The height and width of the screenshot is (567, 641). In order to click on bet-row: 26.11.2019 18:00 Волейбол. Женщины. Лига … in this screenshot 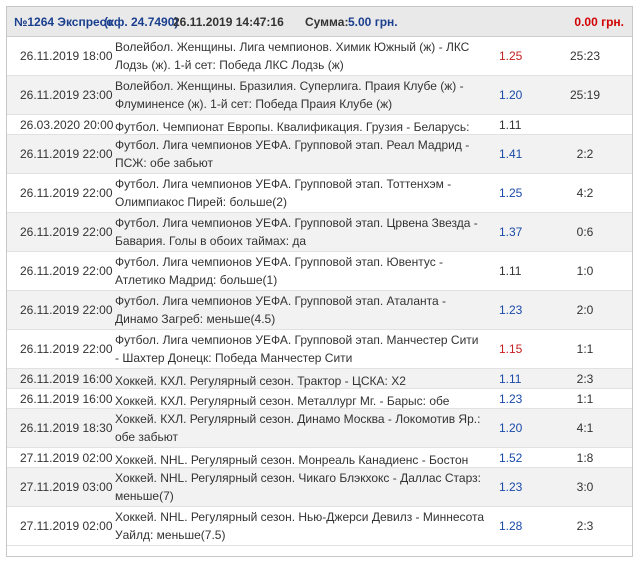, I will do `click(319, 56)`.